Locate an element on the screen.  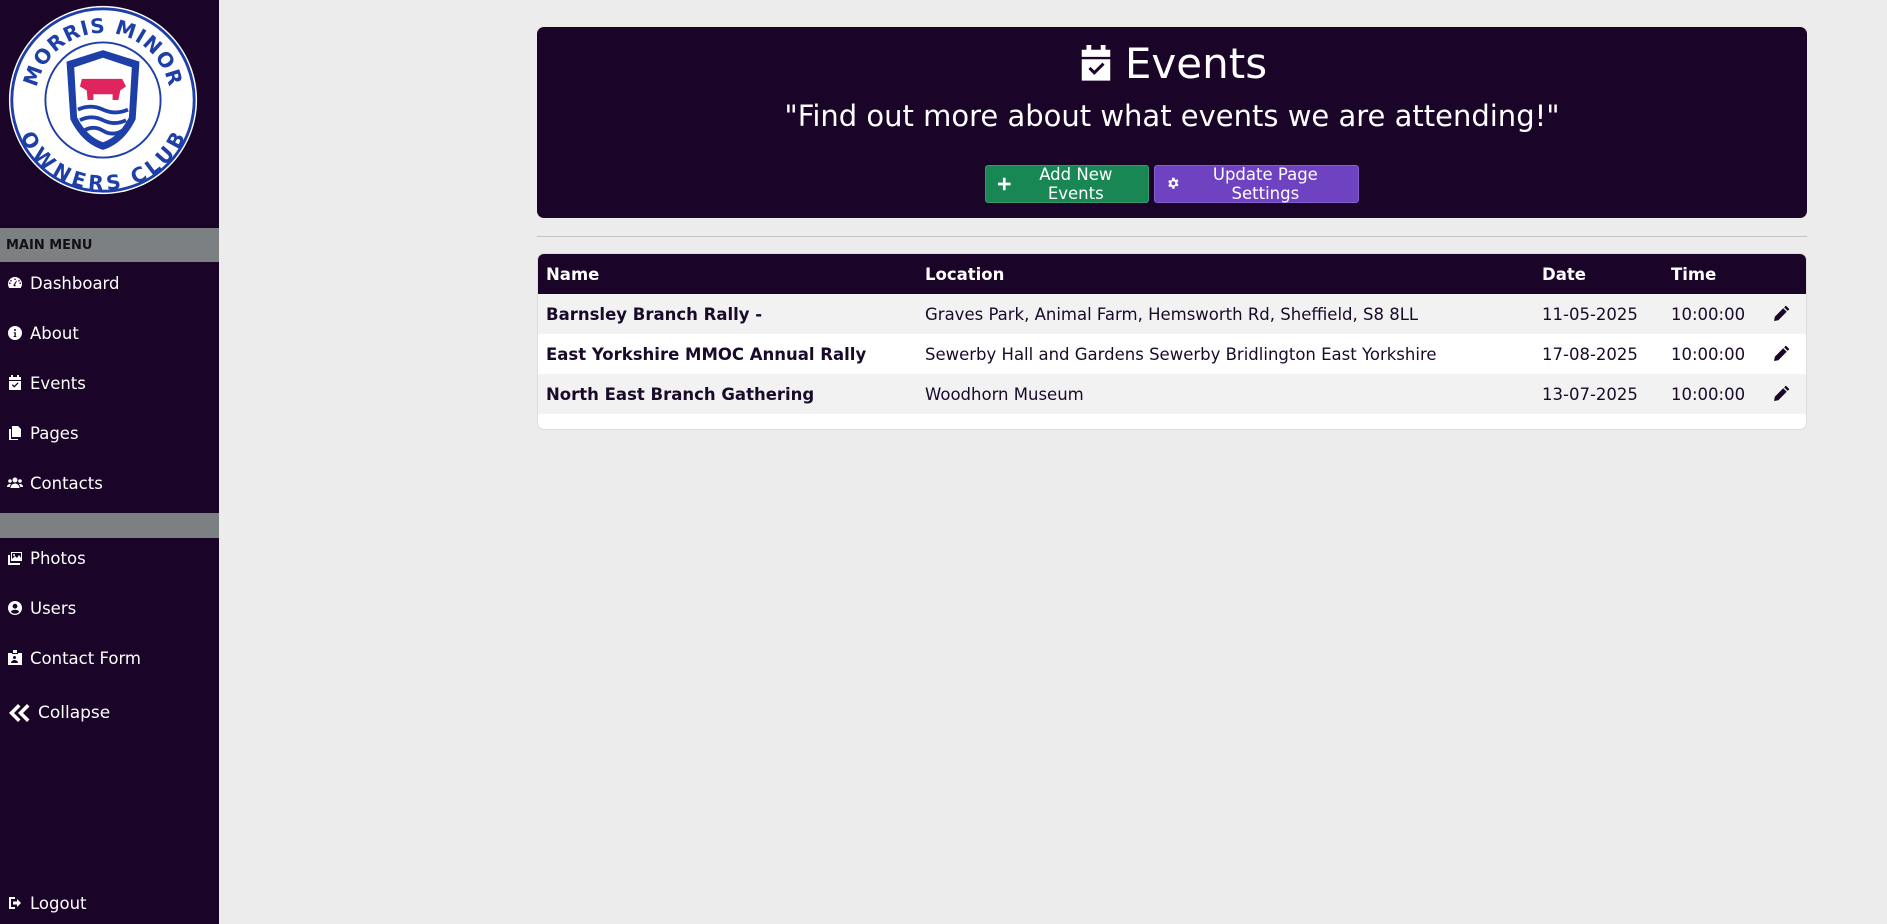
id-badge-icon is located at coordinates (15, 658).